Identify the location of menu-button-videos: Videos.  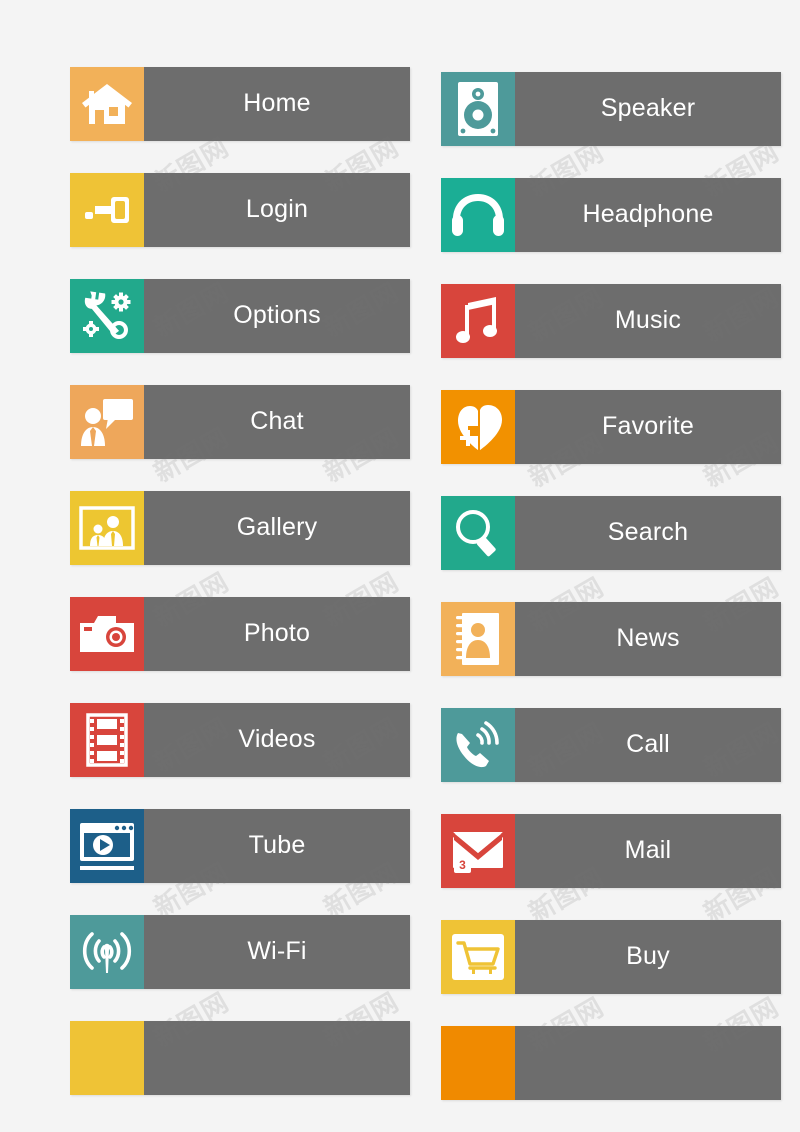
(240, 740).